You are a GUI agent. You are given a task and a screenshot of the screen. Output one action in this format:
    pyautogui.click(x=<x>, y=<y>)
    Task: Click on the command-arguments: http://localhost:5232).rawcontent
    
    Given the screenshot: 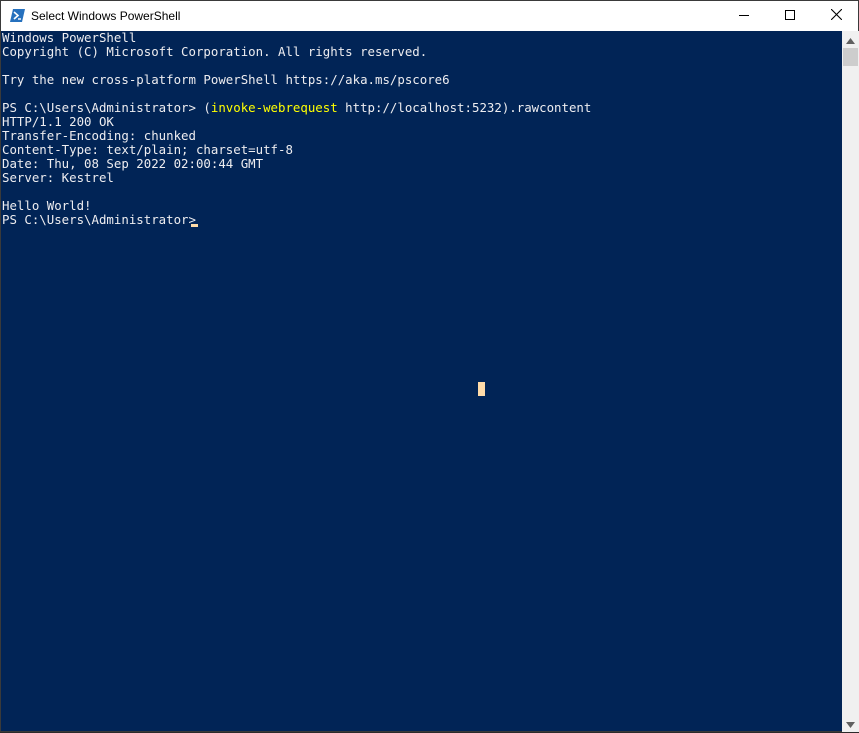 What is the action you would take?
    pyautogui.click(x=464, y=107)
    